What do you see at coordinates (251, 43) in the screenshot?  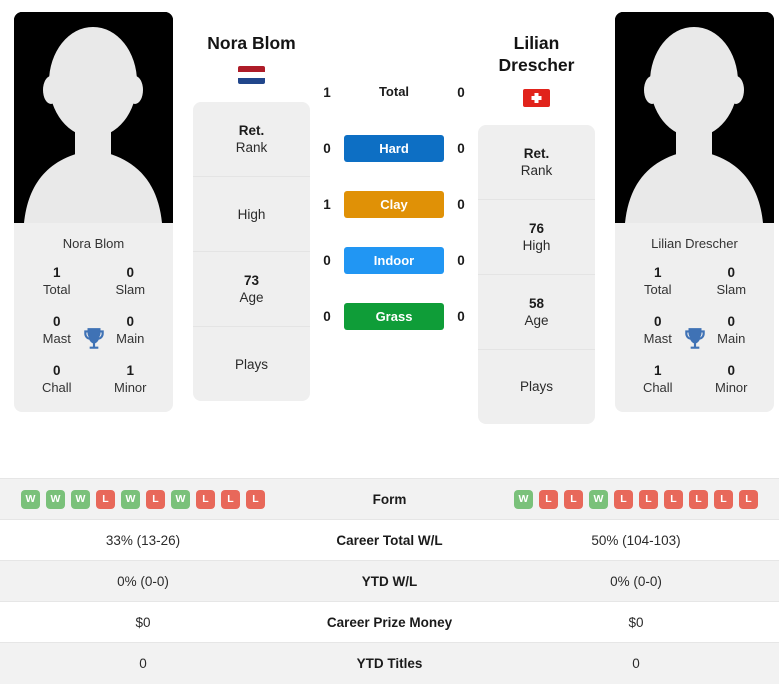 I see `left-player-name: Nora Blom` at bounding box center [251, 43].